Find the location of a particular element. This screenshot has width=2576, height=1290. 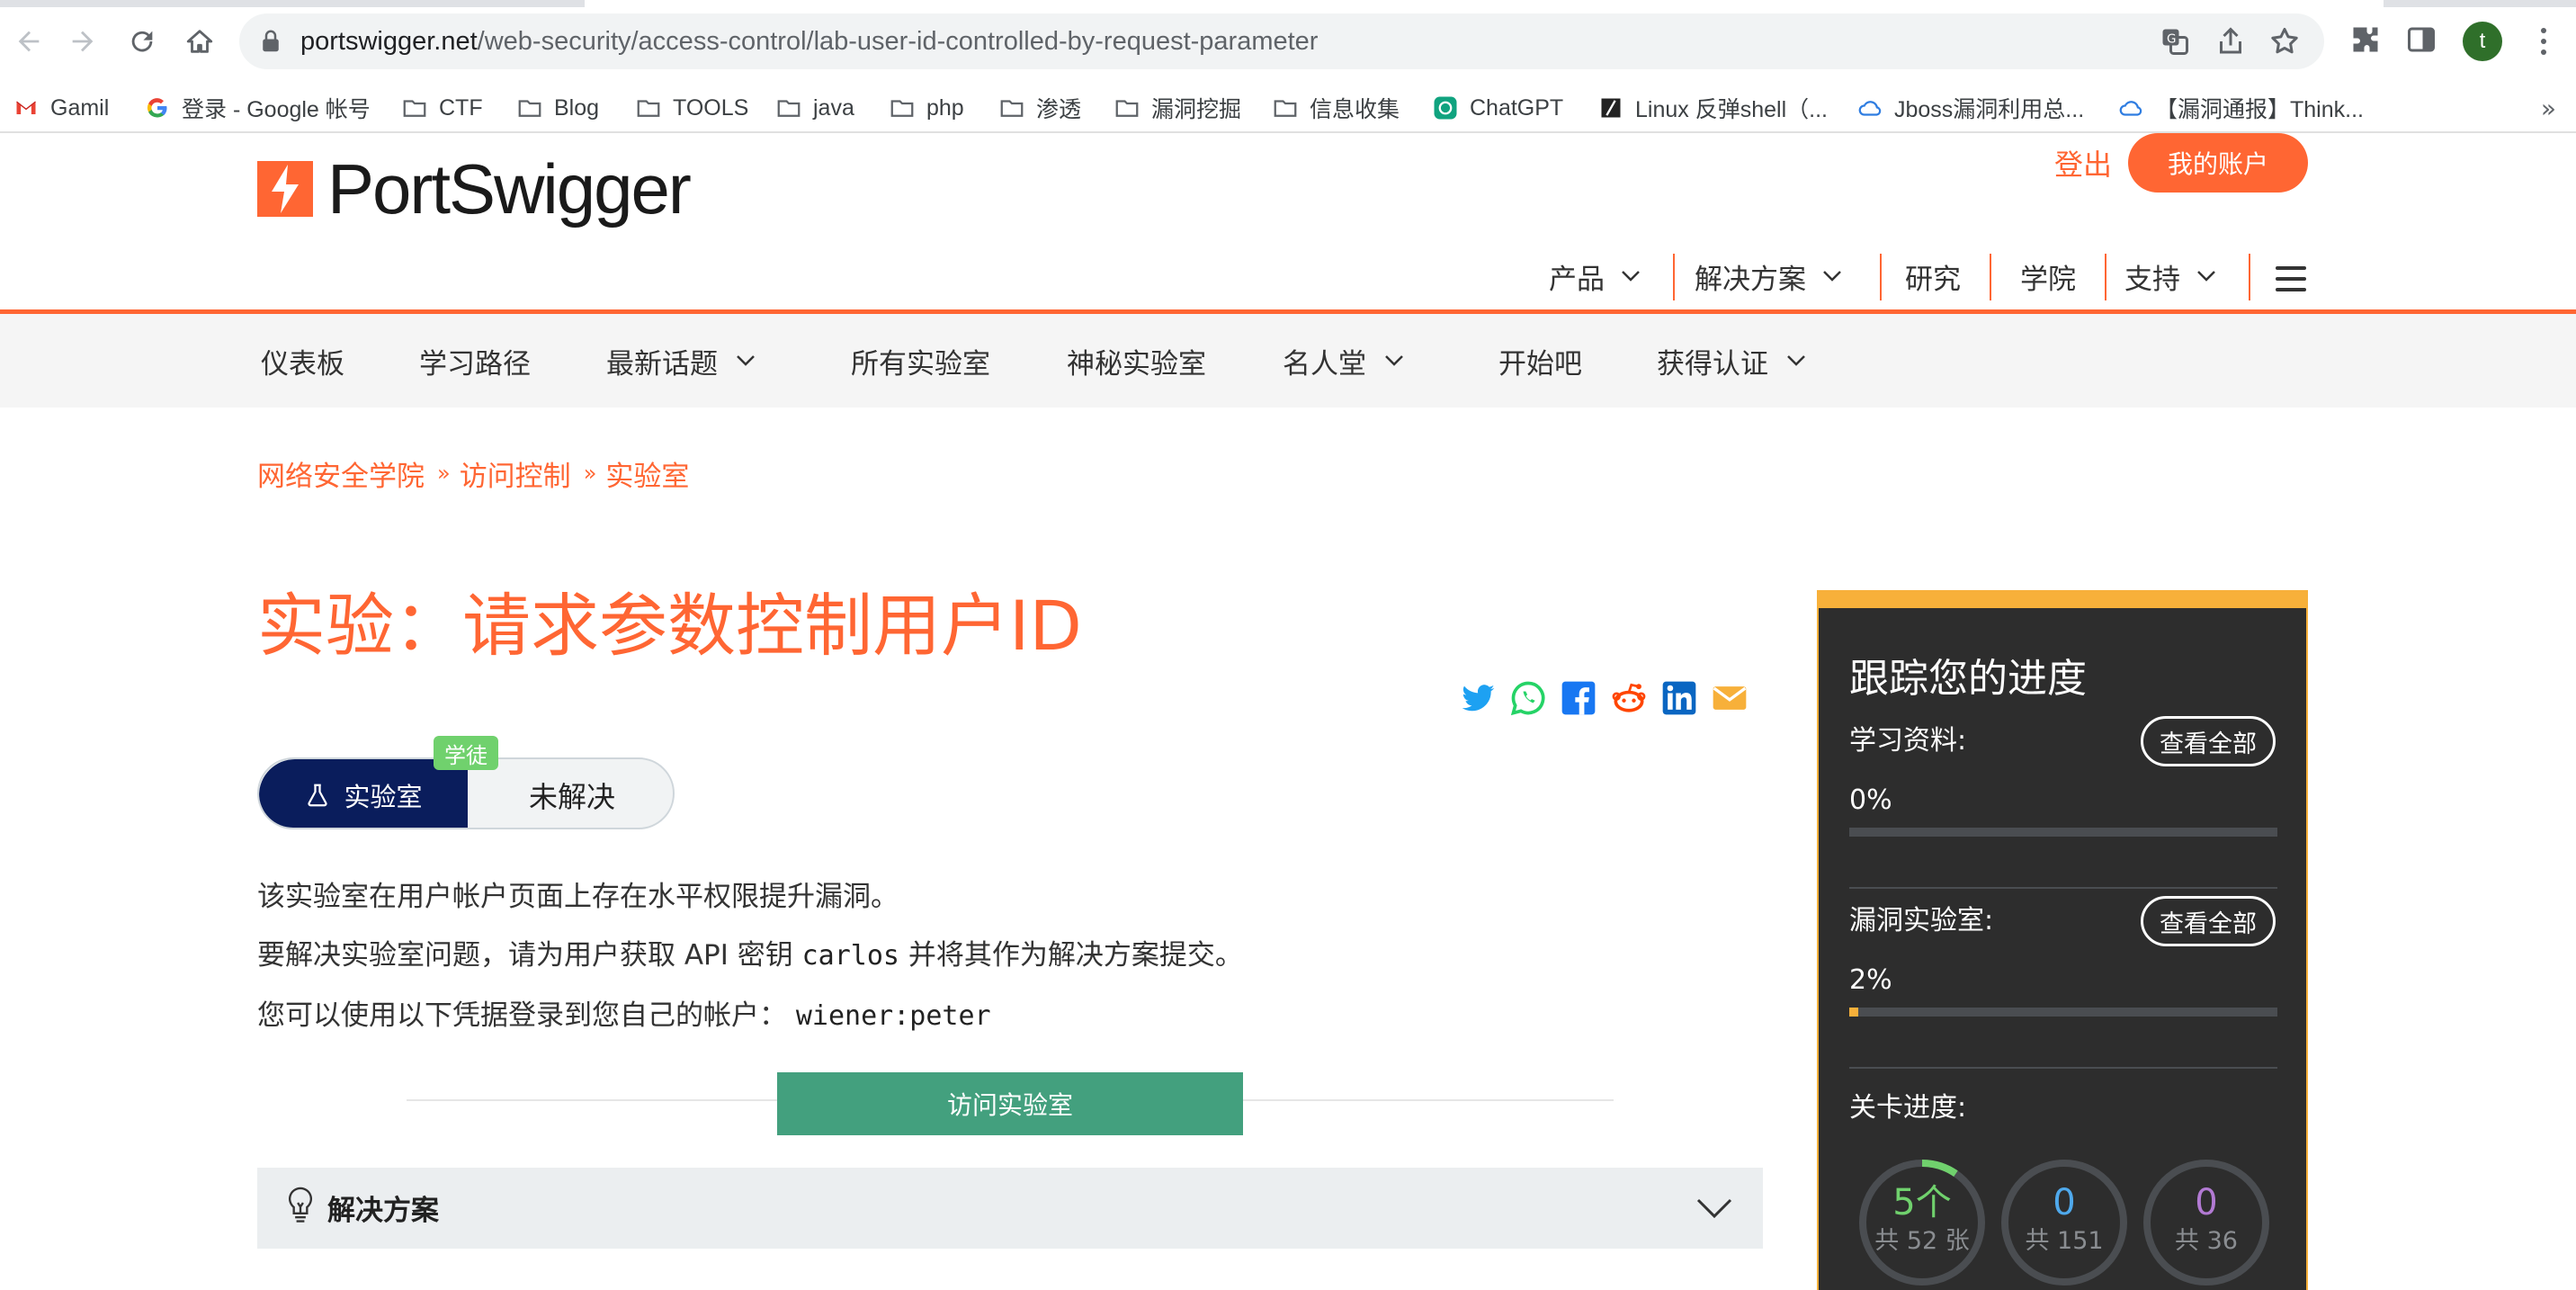

view-all-learning-button: 查看全部 is located at coordinates (2208, 741).